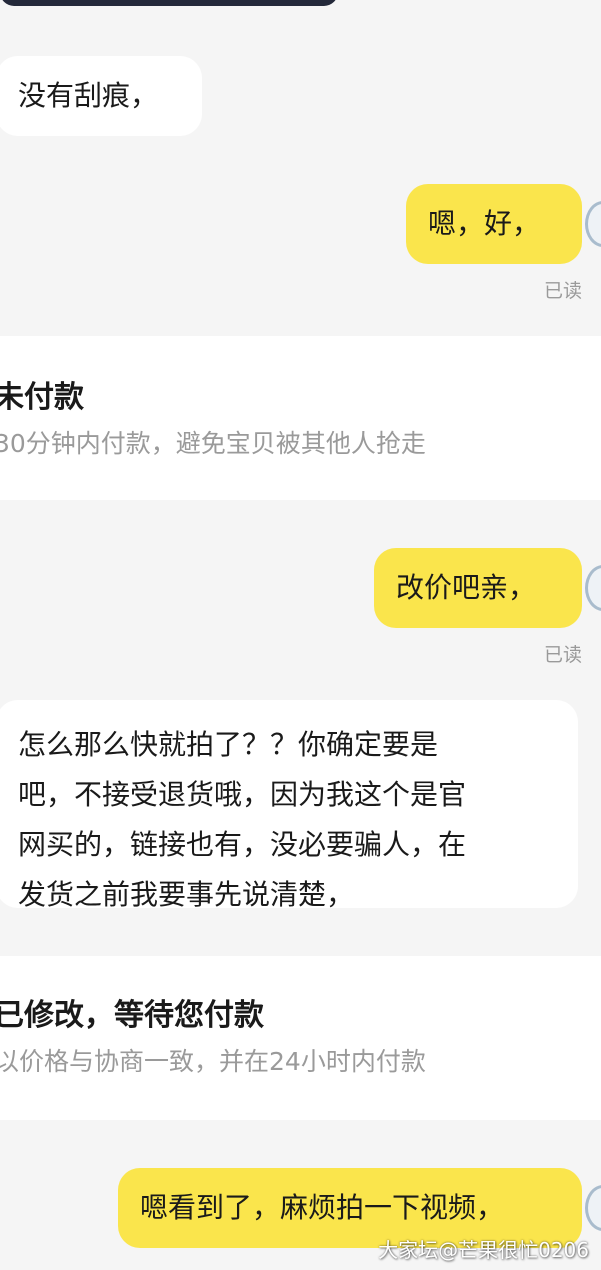 The width and height of the screenshot is (601, 1270). I want to click on order-status-title: 未付款, so click(42, 397).